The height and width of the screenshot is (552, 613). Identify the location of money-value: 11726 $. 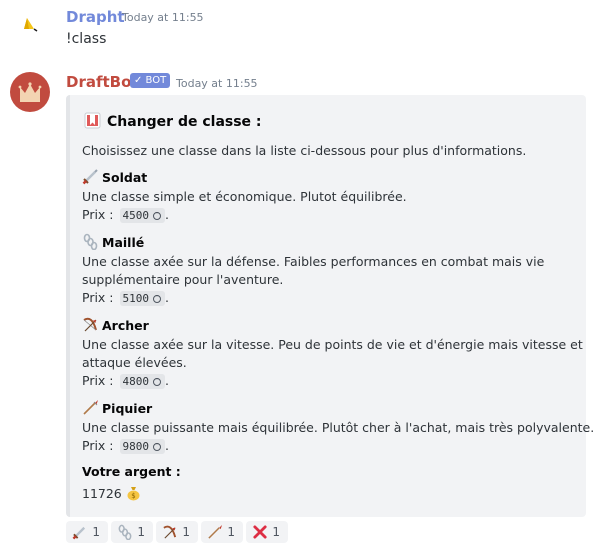
(111, 493).